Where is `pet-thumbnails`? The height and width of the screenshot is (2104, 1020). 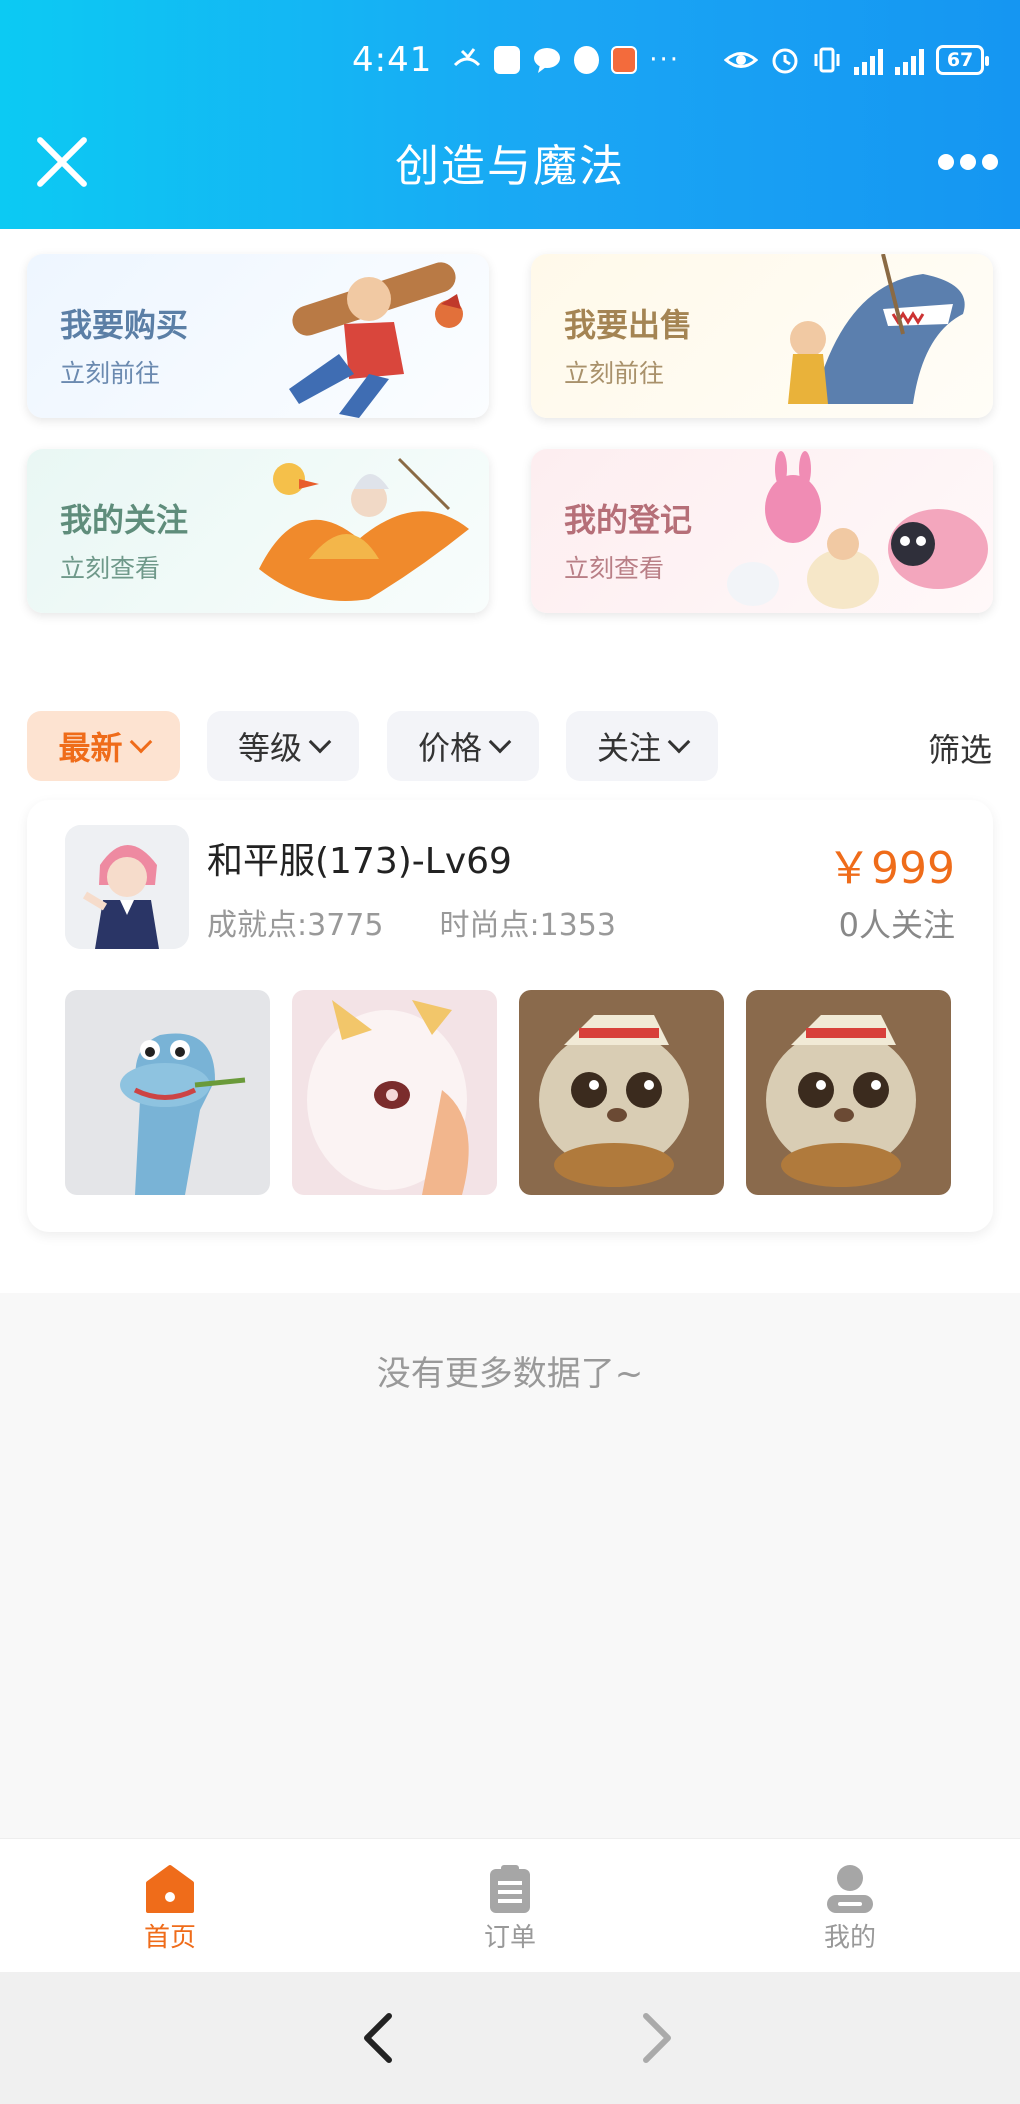
pet-thumbnails is located at coordinates (508, 1092).